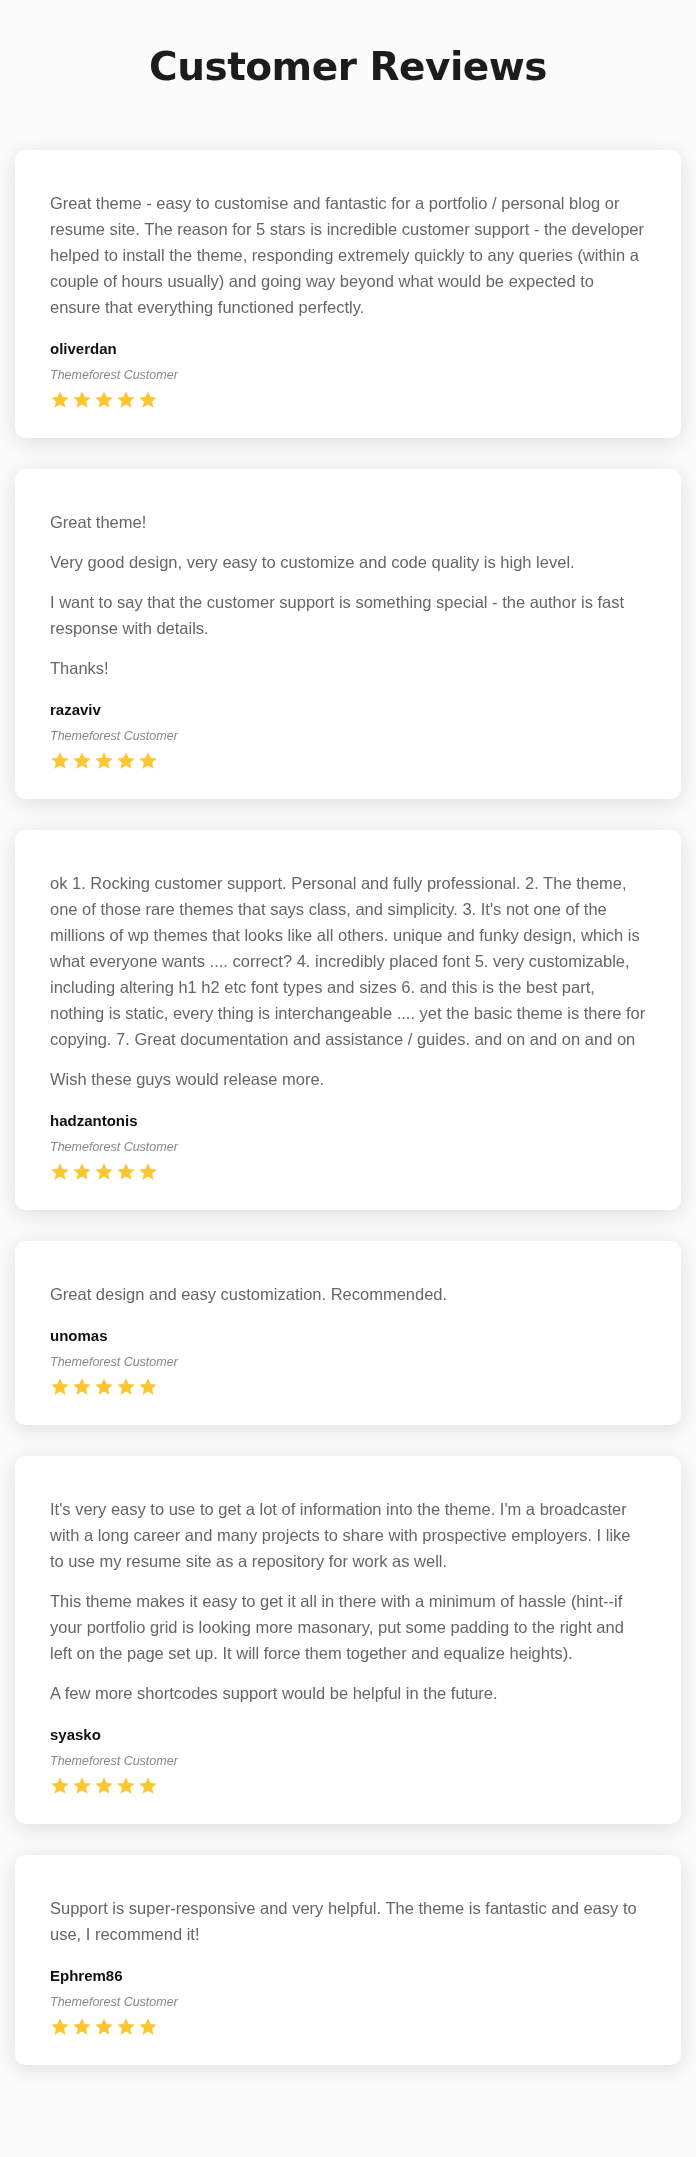 This screenshot has height=2157, width=696. Describe the element at coordinates (348, 66) in the screenshot. I see `page-title: Customer Reviews` at that location.